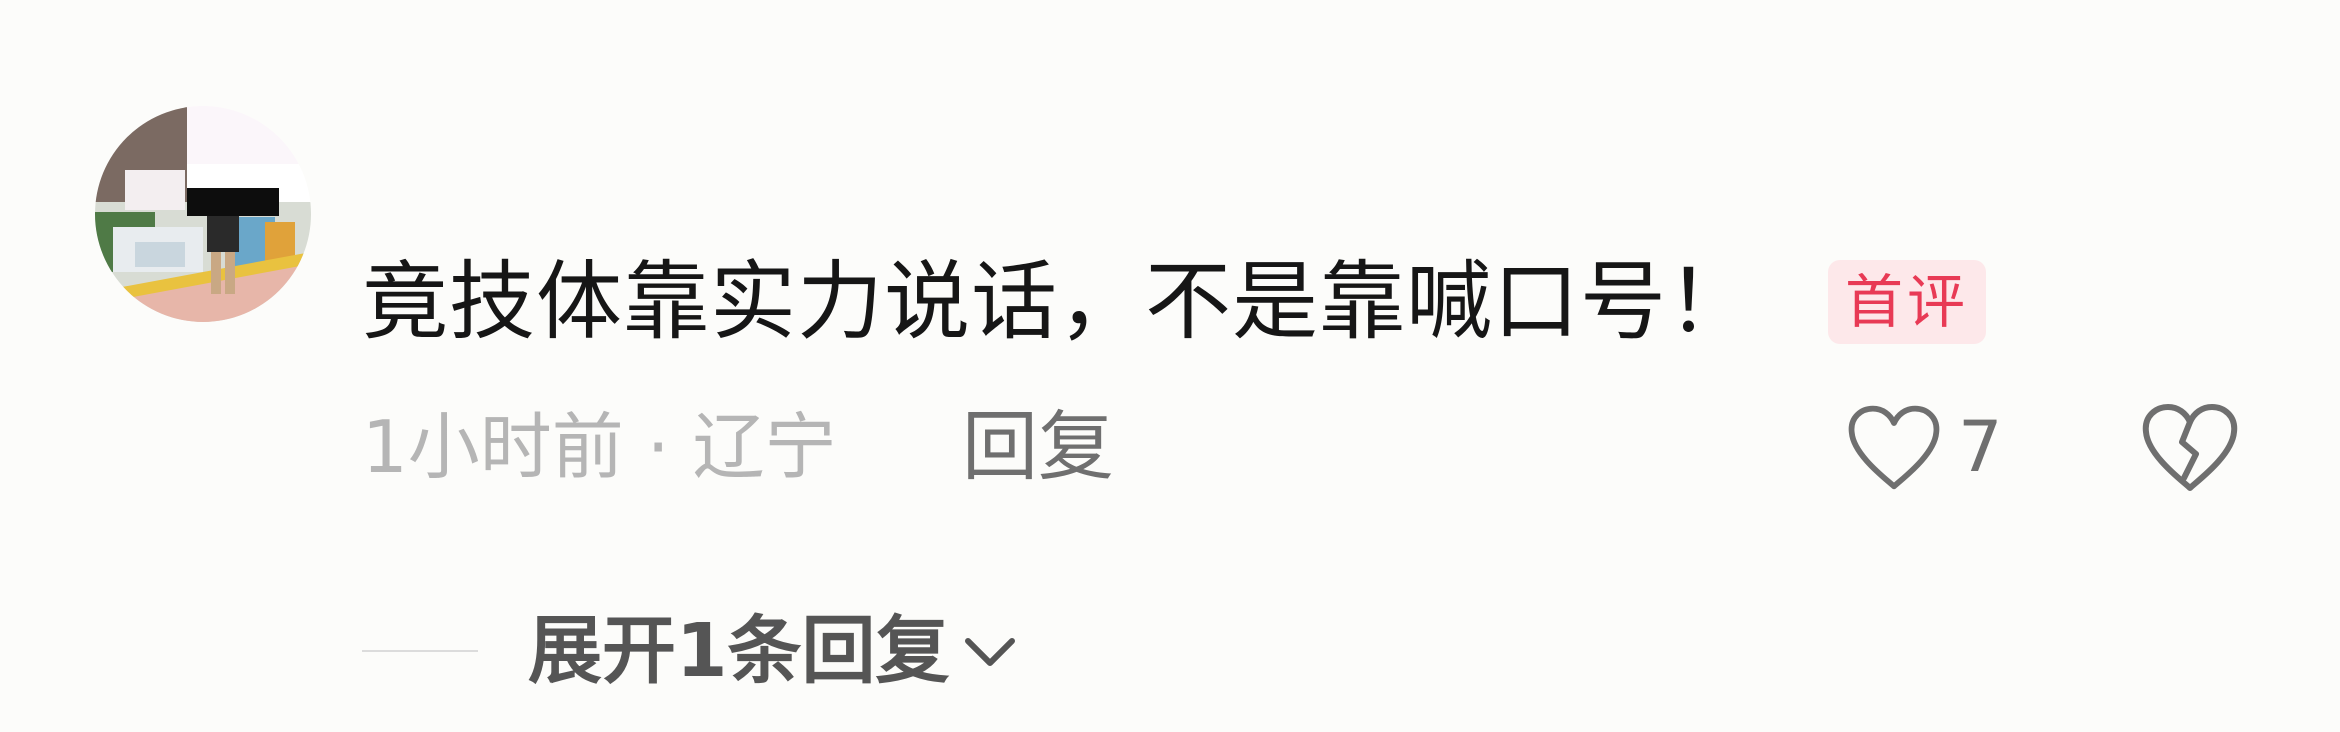 The width and height of the screenshot is (2340, 732). I want to click on expand-replies-label: 展开1条回复, so click(739, 651).